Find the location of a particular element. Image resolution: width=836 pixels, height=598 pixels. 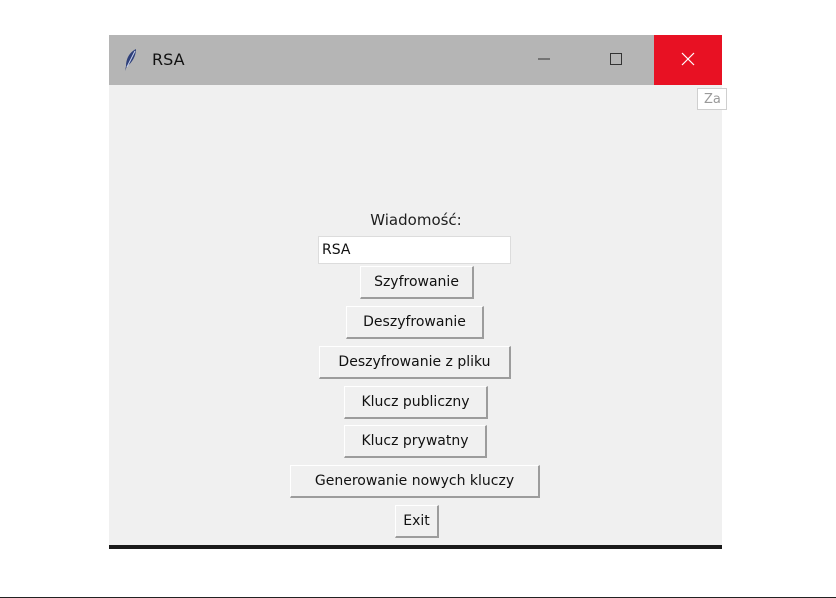

close-button is located at coordinates (688, 60).